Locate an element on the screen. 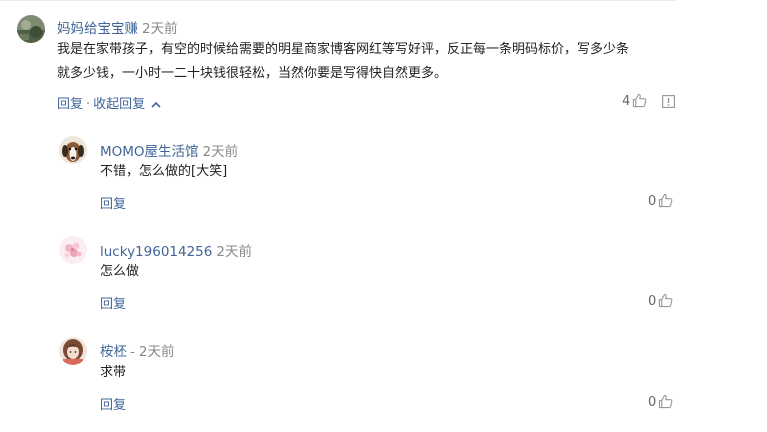 This screenshot has height=432, width=767. reply-text: 求带 is located at coordinates (113, 372).